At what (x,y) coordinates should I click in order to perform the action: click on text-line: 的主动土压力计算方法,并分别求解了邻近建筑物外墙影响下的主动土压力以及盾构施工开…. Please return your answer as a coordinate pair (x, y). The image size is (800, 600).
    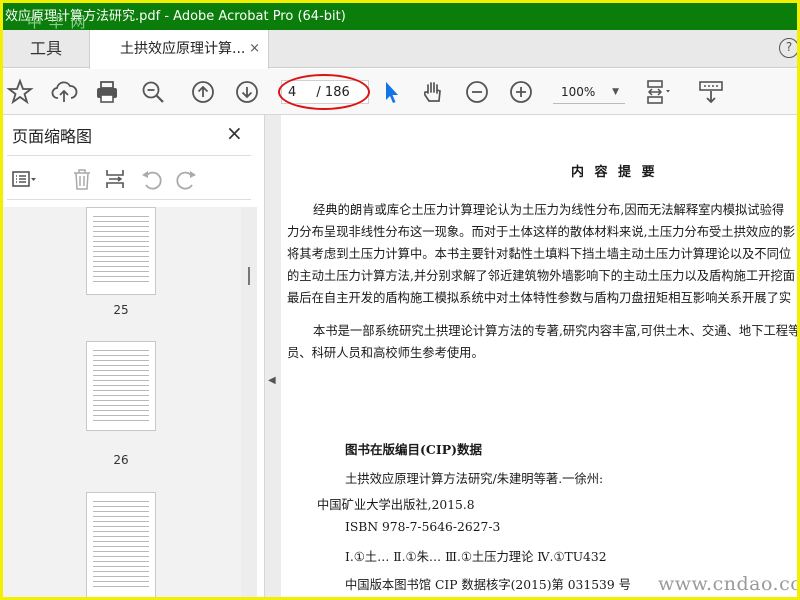
    Looking at the image, I should click on (541, 276).